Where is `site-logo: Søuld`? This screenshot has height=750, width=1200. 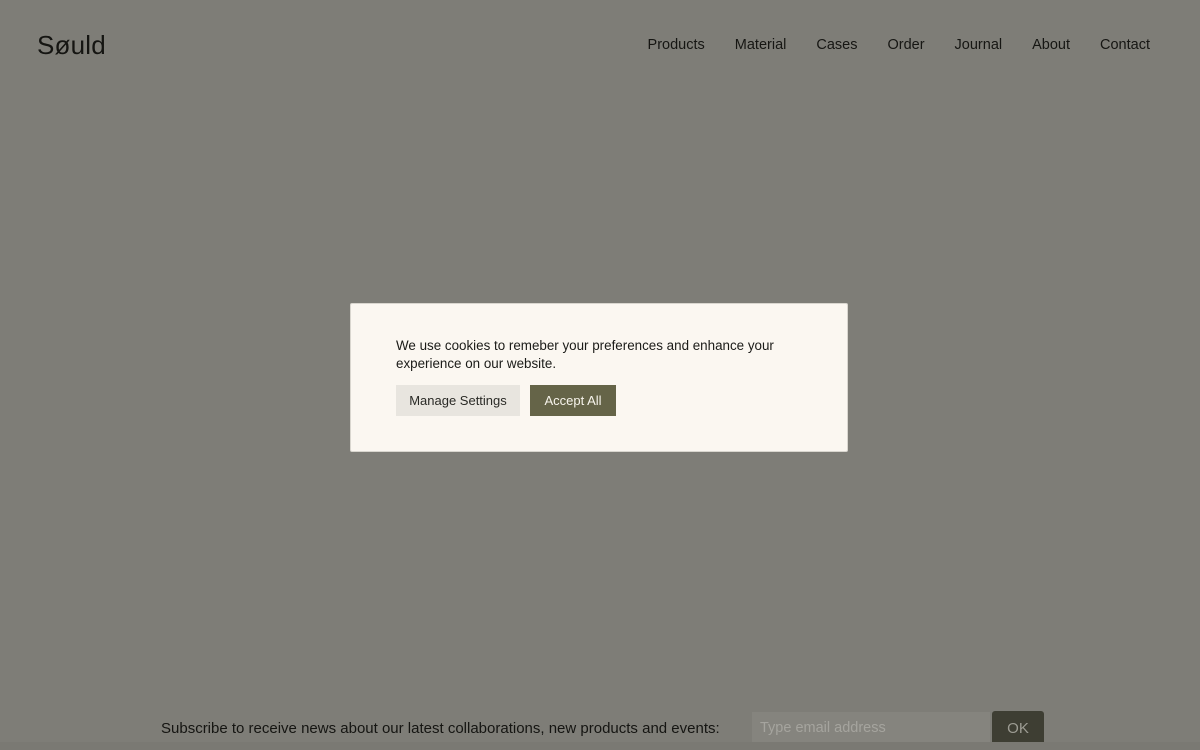
site-logo: Søuld is located at coordinates (71, 45).